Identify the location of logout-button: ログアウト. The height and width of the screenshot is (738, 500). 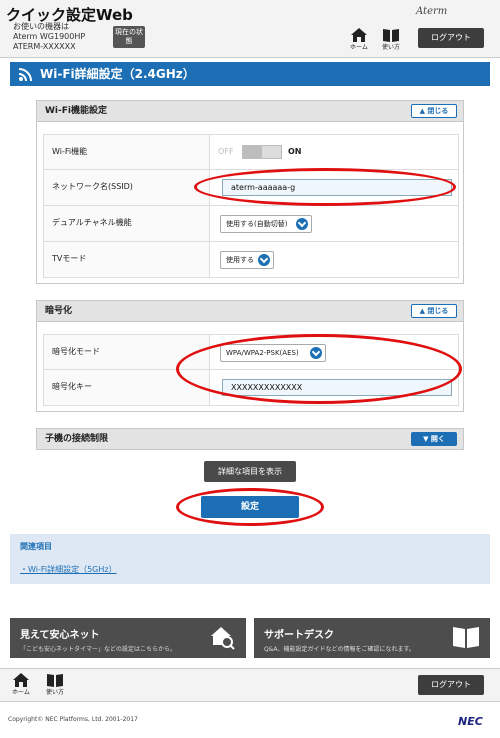
(451, 38).